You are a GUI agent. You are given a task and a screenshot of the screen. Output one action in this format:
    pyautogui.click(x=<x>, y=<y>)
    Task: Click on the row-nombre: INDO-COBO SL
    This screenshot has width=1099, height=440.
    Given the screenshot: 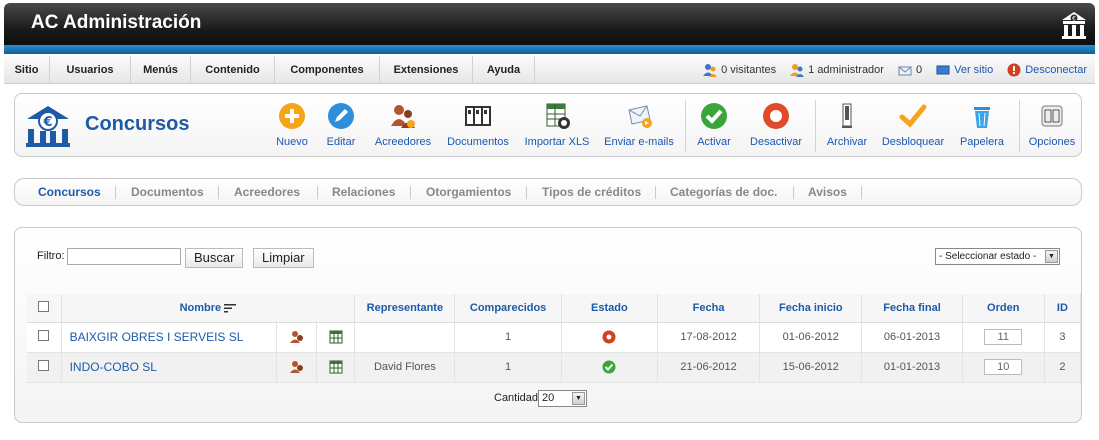 What is the action you would take?
    pyautogui.click(x=169, y=367)
    